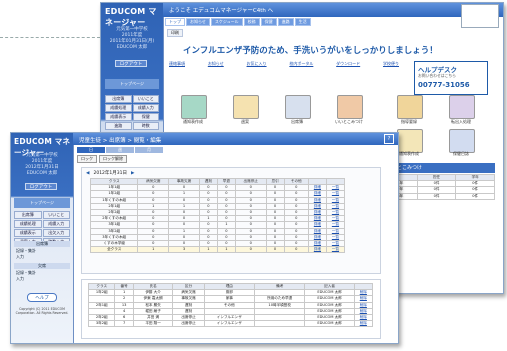  Describe the element at coordinates (333, 15) in the screenshot. I see `back-header: ようこそ エデュコムマネージャーC4th へ` at that location.